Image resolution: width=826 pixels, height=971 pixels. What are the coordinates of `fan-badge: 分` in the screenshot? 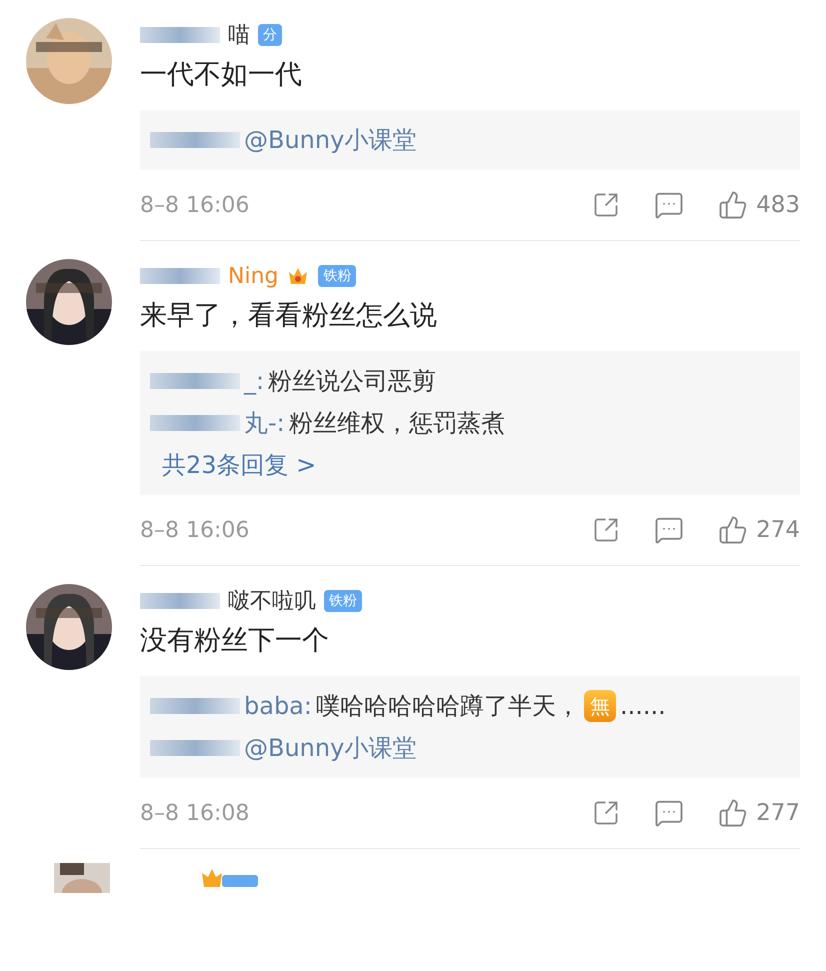 It's located at (270, 35).